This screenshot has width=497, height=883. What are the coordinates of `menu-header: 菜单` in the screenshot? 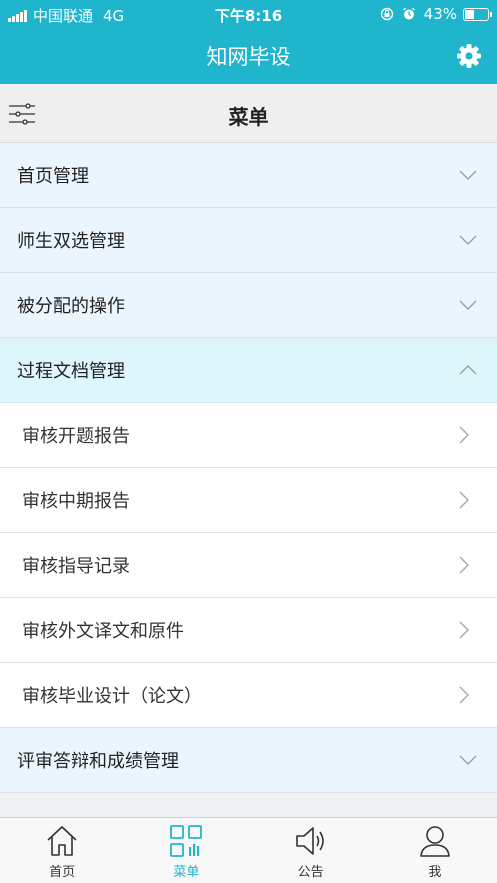 It's located at (248, 113).